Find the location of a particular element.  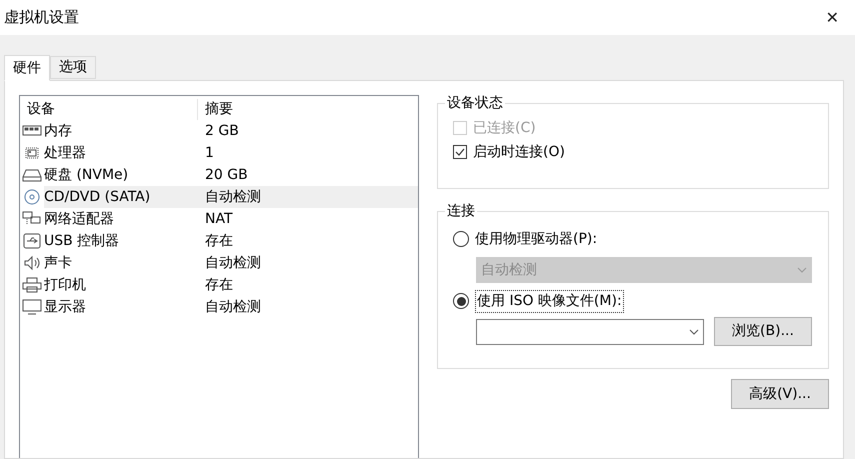

device-row: 网络适配器 NAT is located at coordinates (231, 219).